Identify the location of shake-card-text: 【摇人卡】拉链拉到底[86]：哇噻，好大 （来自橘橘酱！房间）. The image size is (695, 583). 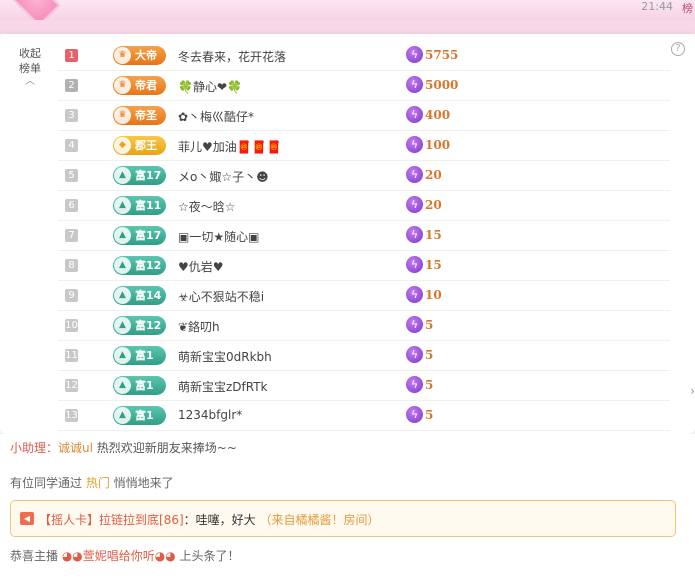
(209, 519).